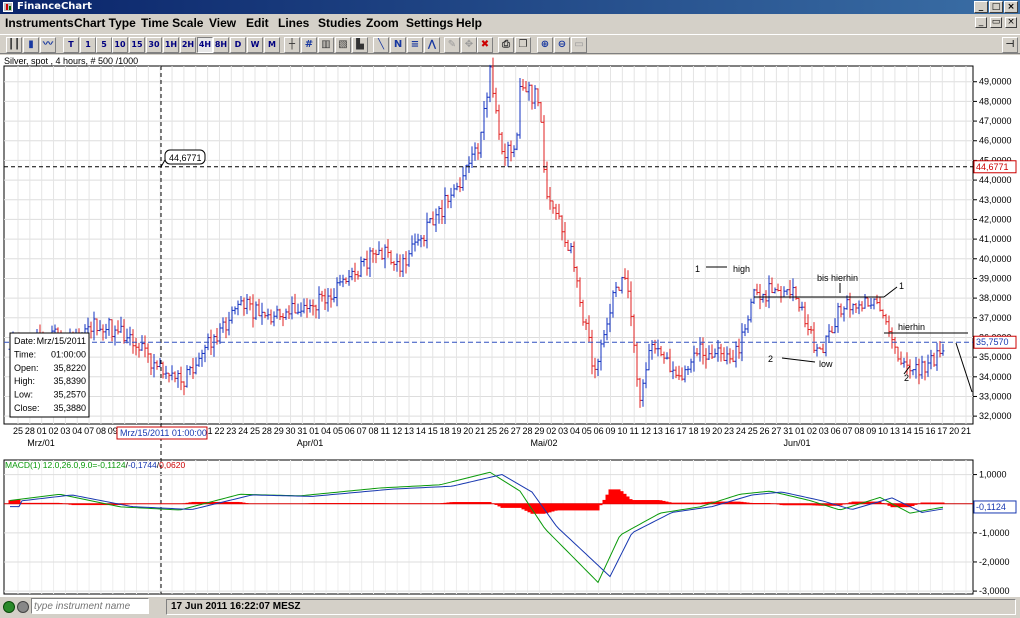 Image resolution: width=1020 pixels, height=618 pixels. Describe the element at coordinates (104, 45) in the screenshot. I see `tf-5m-button: 5` at that location.